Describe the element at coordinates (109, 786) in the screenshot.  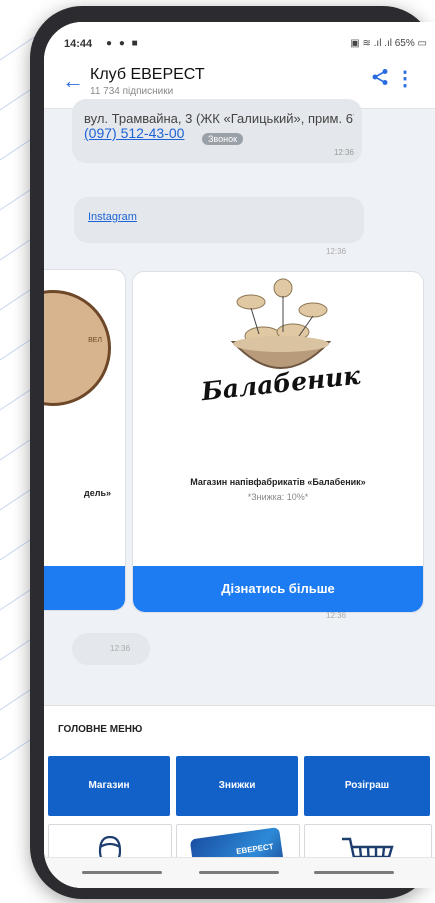
I see `menu-button-shop: Магазин` at that location.